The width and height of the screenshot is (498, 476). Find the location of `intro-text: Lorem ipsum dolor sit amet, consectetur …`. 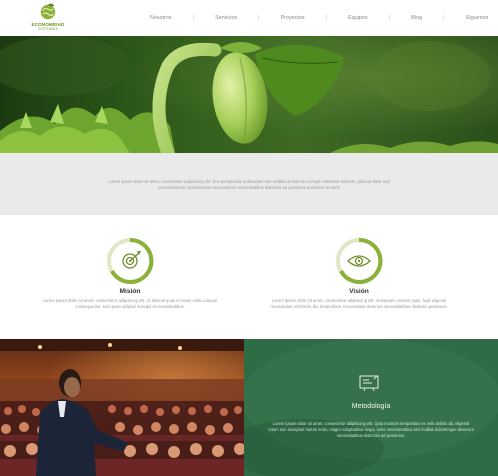

intro-text: Lorem ipsum dolor sit amet, consectetur … is located at coordinates (249, 184).